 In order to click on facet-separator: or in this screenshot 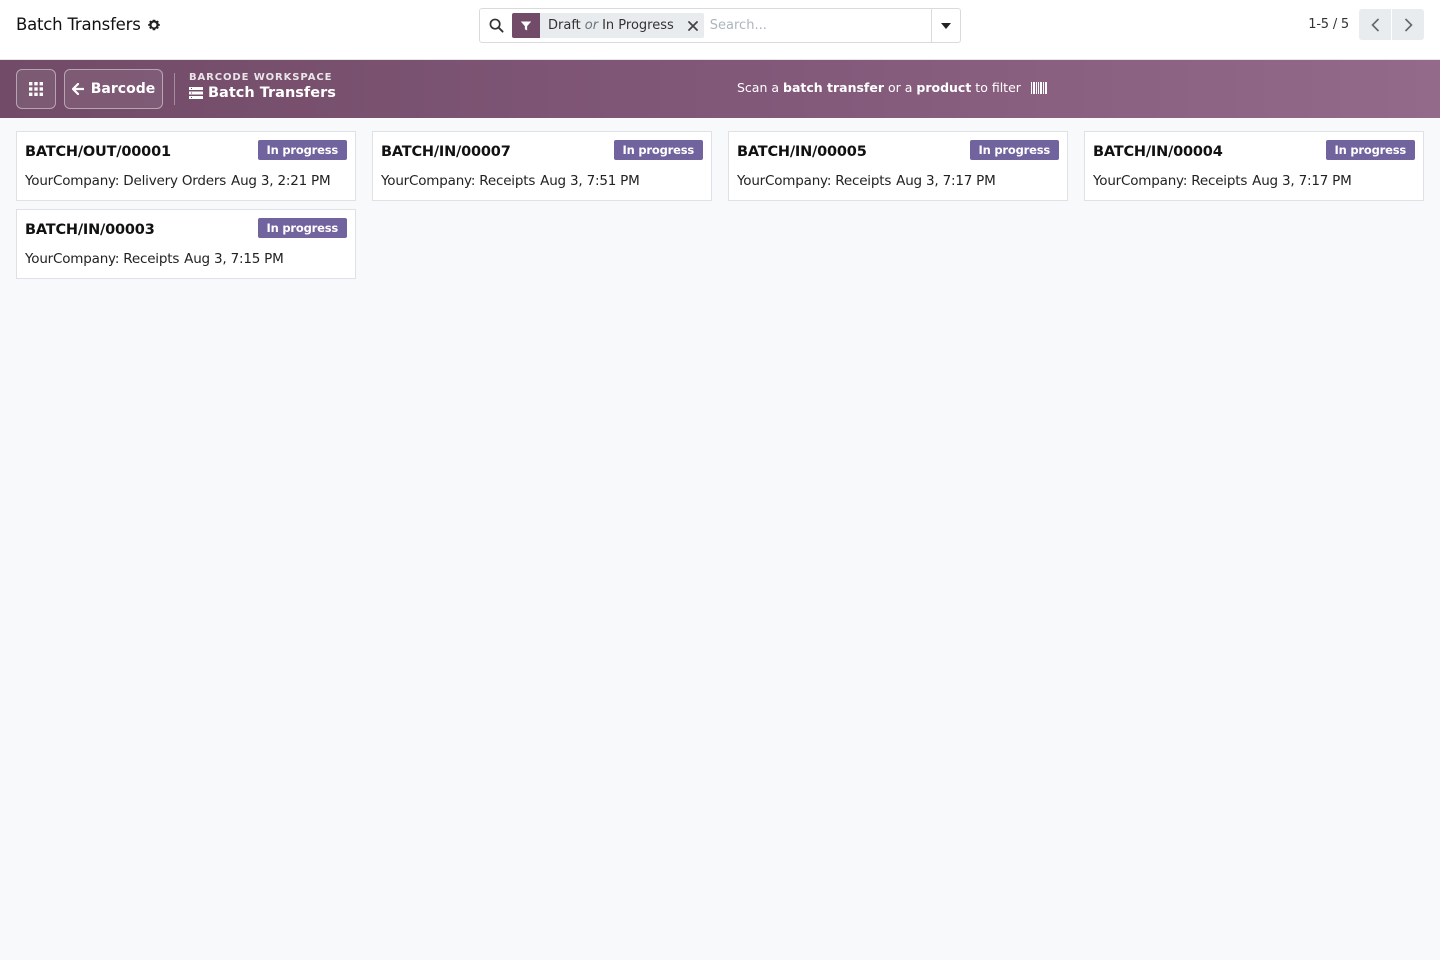, I will do `click(591, 25)`.